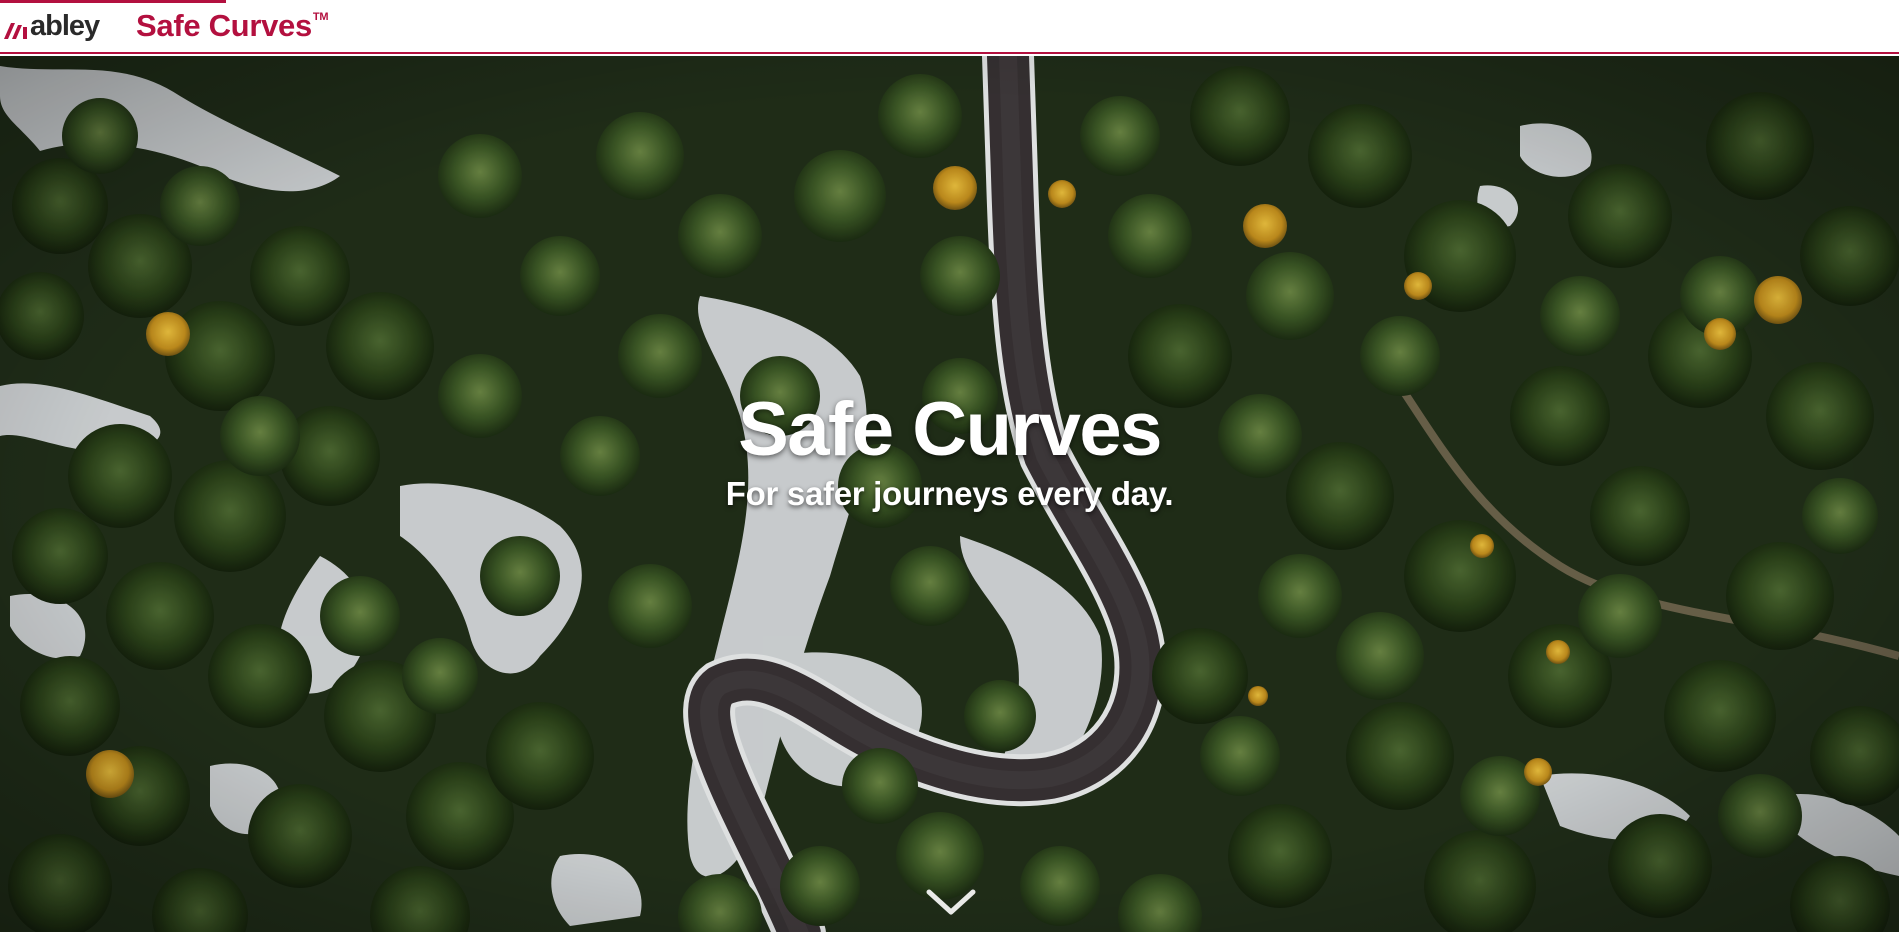 This screenshot has height=934, width=1899. I want to click on product-title-link: Safe CurvesTM, so click(232, 26).